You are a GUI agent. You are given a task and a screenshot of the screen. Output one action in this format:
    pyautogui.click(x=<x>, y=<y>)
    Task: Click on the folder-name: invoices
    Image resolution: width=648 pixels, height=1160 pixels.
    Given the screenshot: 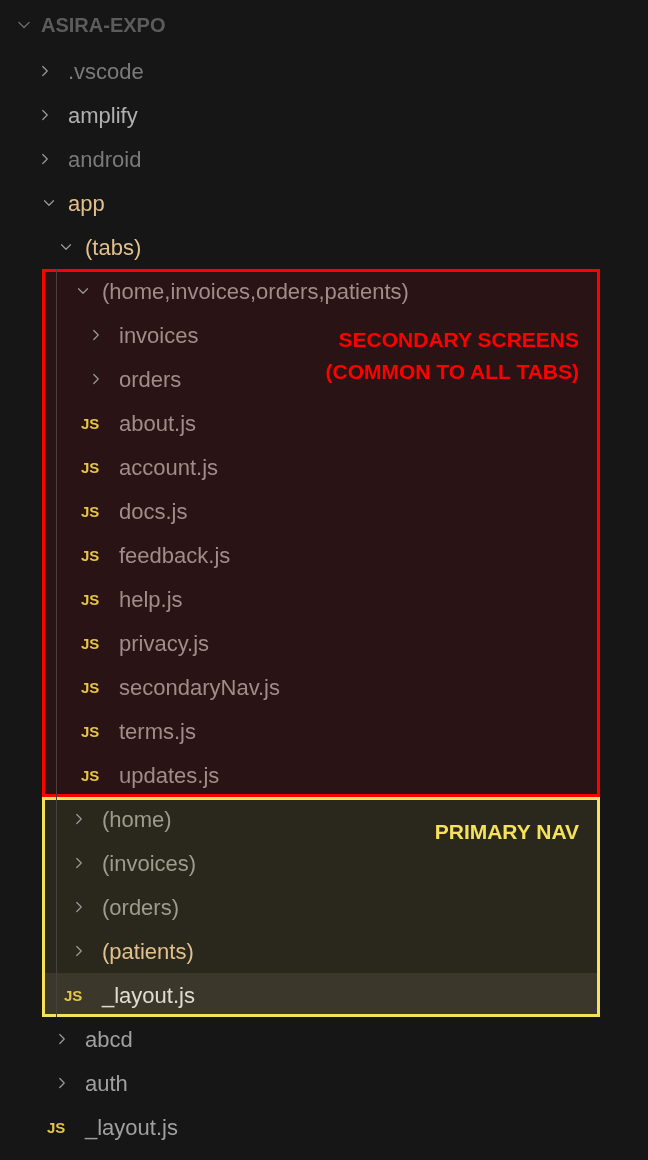 What is the action you would take?
    pyautogui.click(x=159, y=335)
    